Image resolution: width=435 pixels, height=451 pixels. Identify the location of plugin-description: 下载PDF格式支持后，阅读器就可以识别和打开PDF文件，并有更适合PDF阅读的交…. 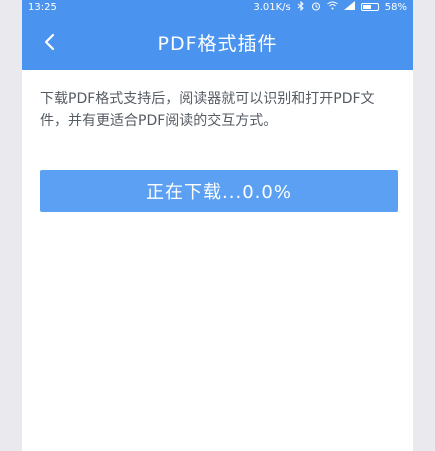
(207, 110).